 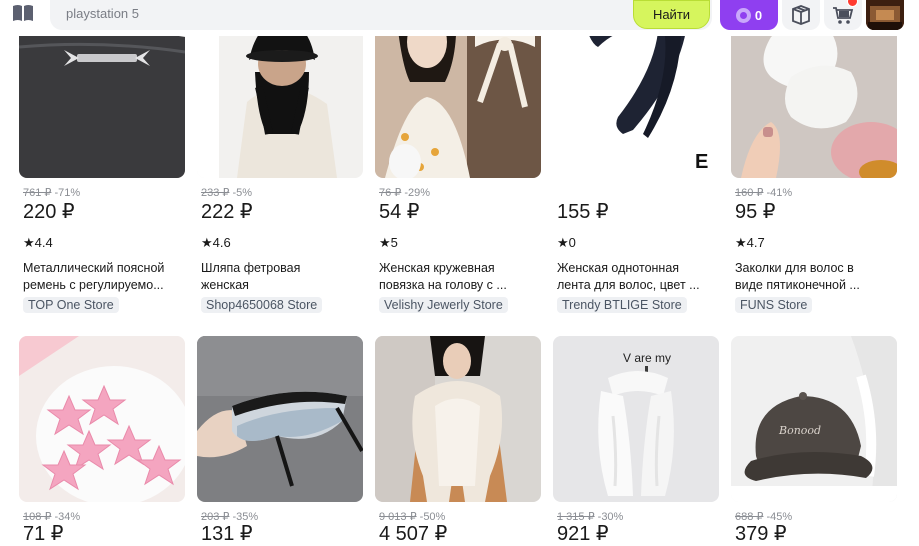 I want to click on product-image: V are my, so click(x=636, y=419).